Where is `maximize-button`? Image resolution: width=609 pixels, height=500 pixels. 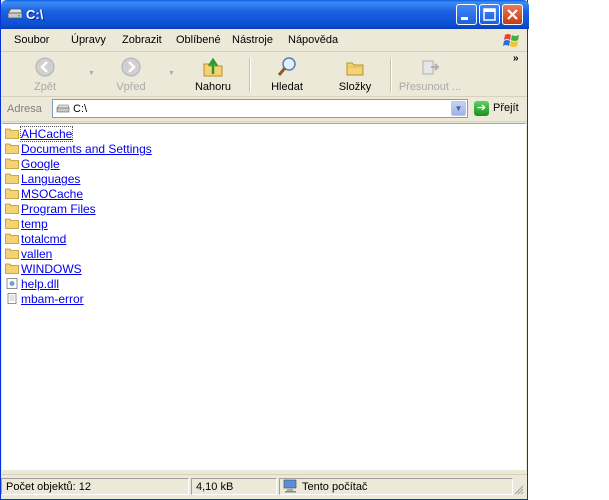 maximize-button is located at coordinates (489, 14).